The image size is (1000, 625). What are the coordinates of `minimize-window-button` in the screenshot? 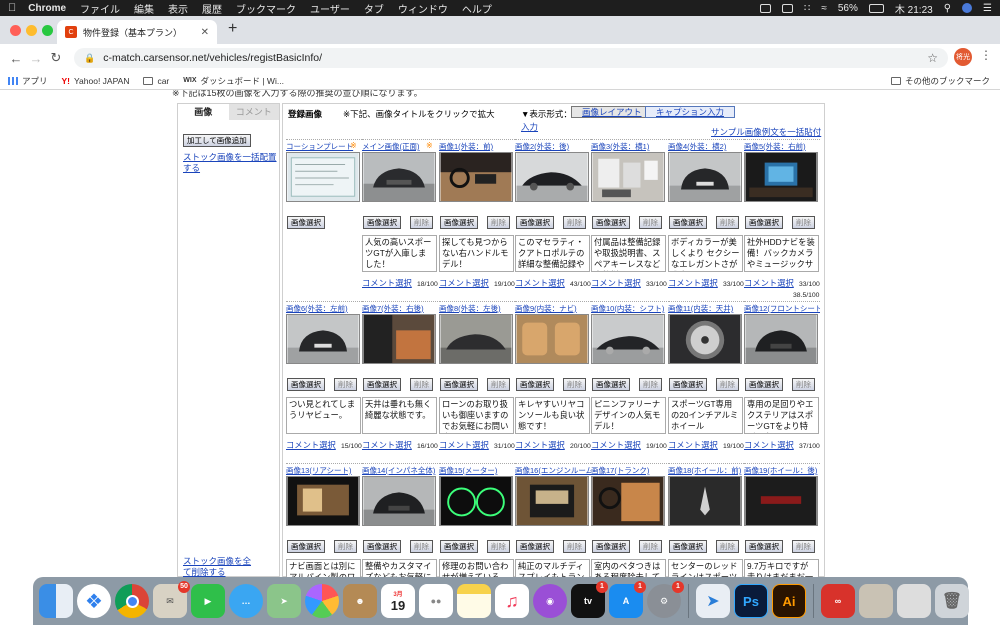 It's located at (31, 30).